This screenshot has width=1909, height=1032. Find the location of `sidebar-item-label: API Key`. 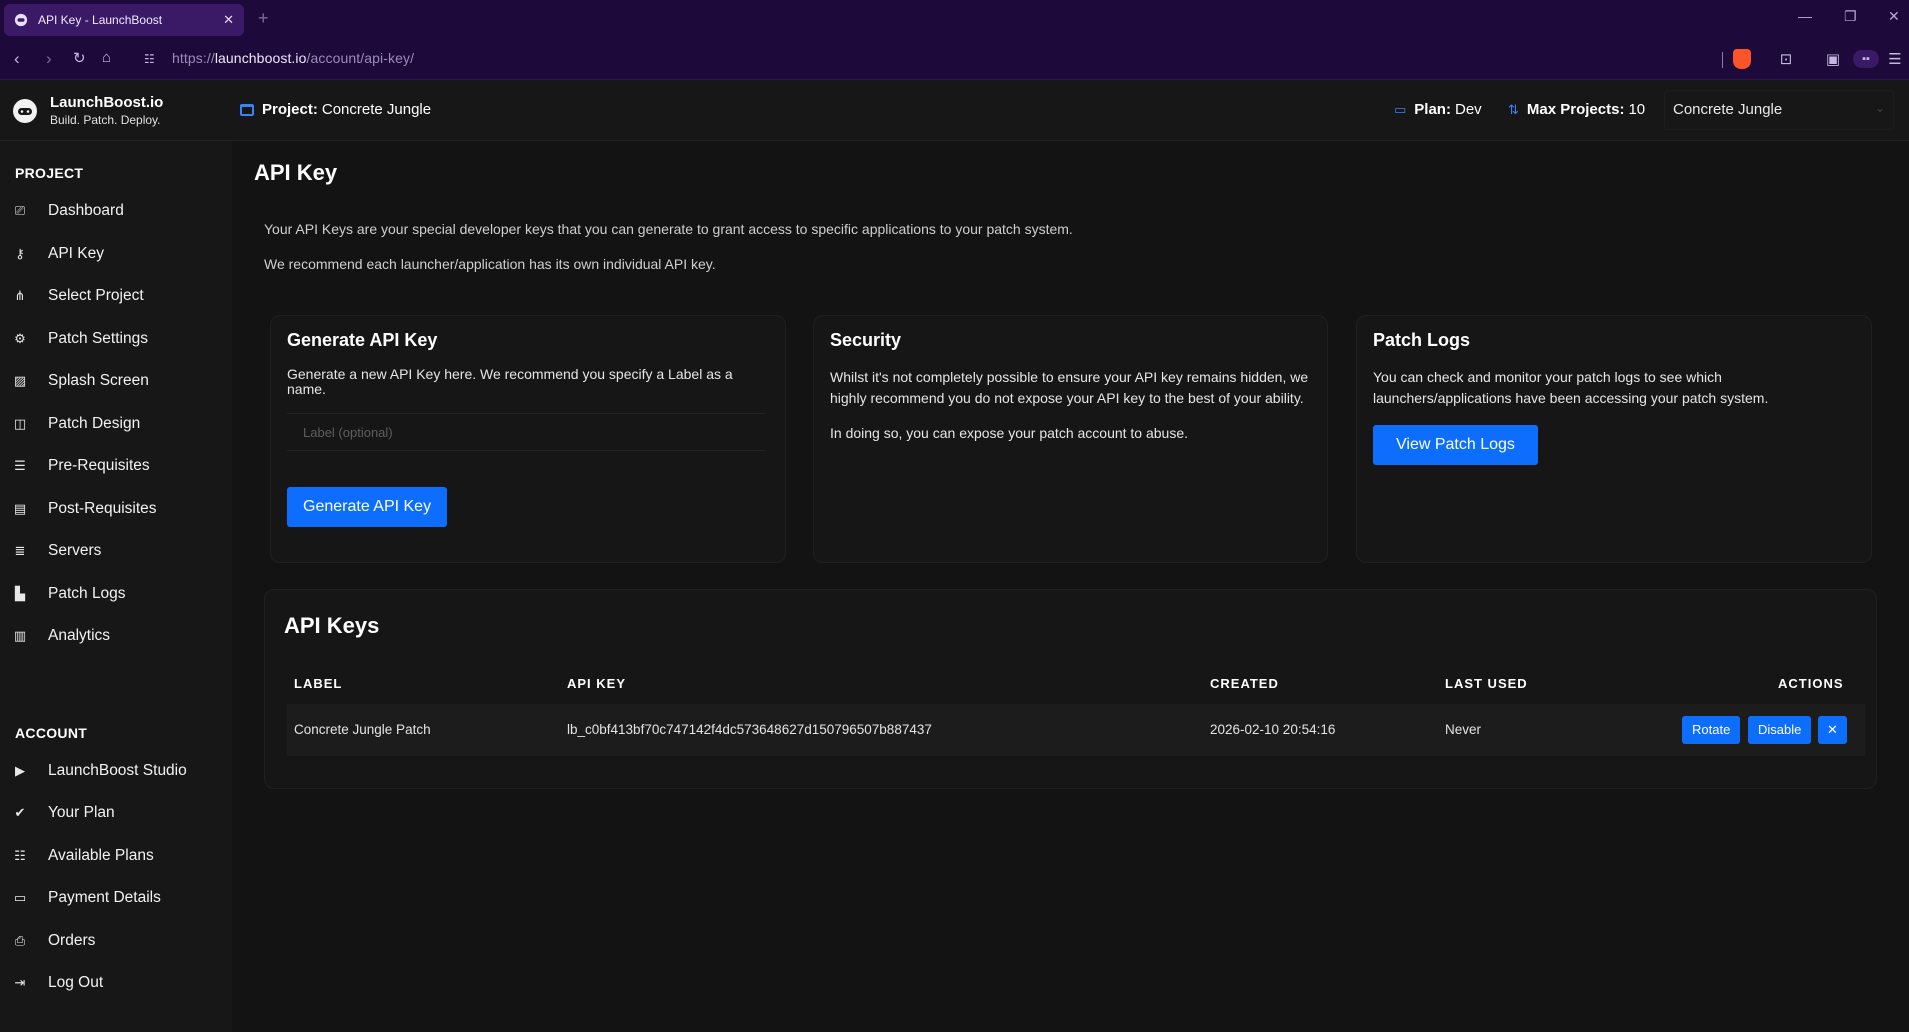

sidebar-item-label: API Key is located at coordinates (76, 253).